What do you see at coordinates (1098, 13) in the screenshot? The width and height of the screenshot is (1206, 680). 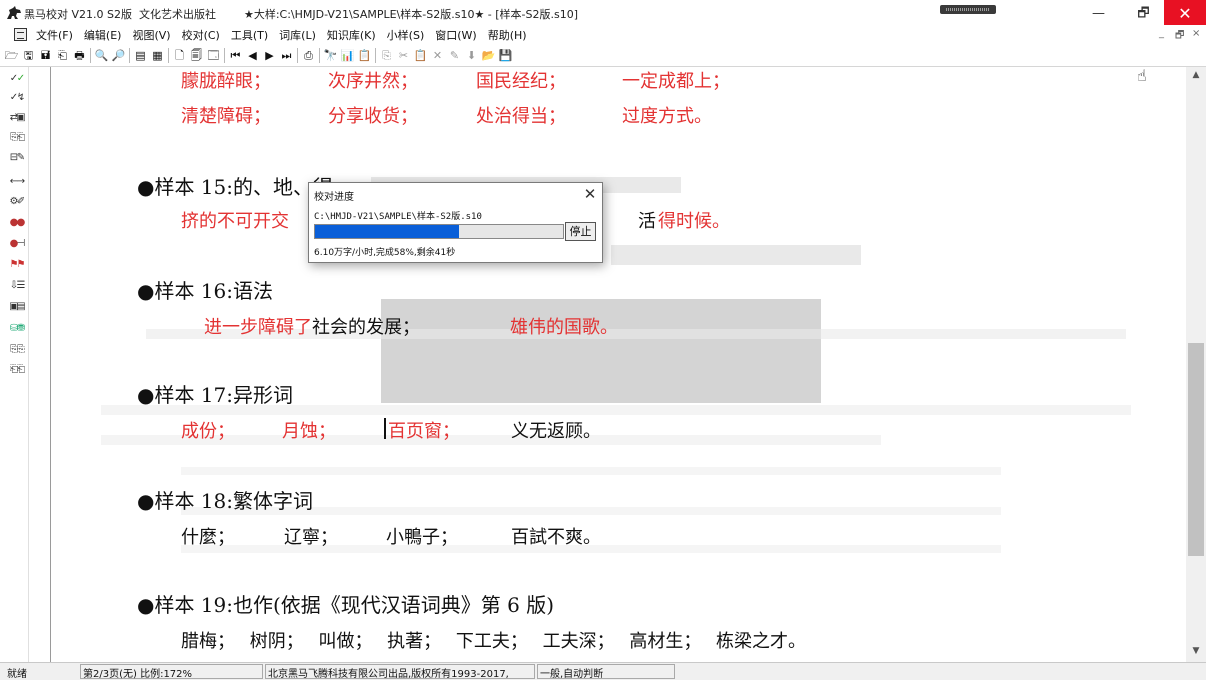 I see `minimize-button: —` at bounding box center [1098, 13].